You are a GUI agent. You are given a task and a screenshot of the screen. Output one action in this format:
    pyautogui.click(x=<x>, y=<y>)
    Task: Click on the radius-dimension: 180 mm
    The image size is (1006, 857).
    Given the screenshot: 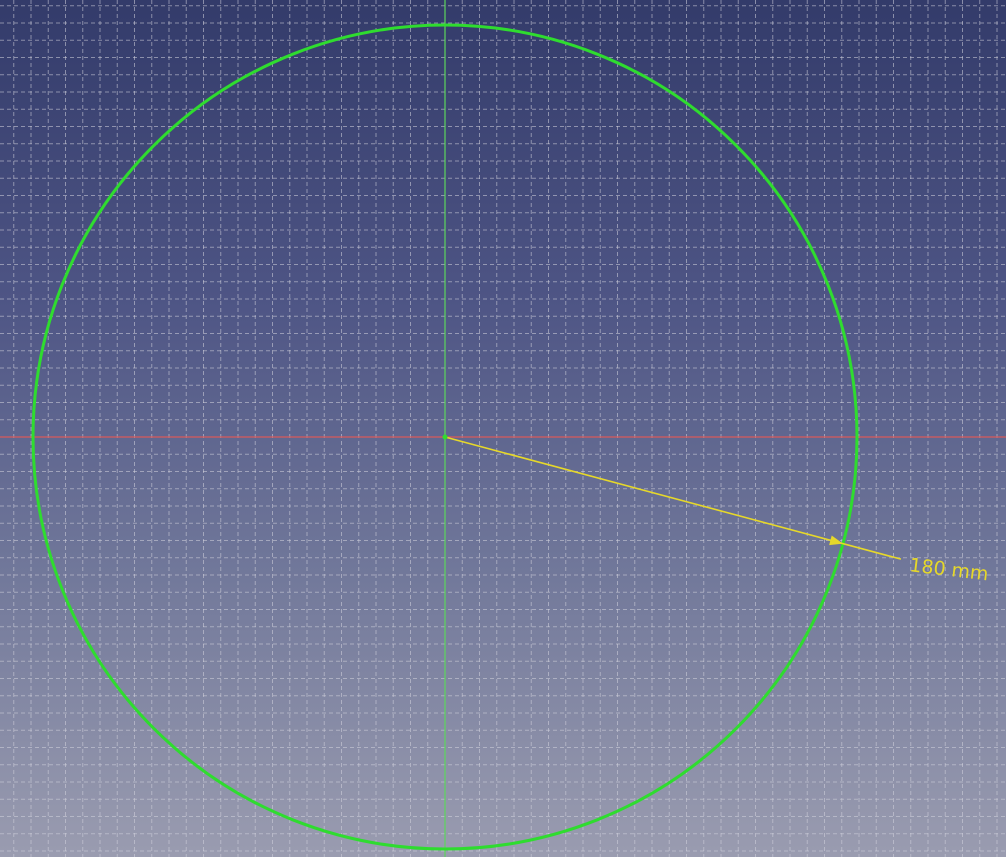 What is the action you would take?
    pyautogui.click(x=717, y=510)
    